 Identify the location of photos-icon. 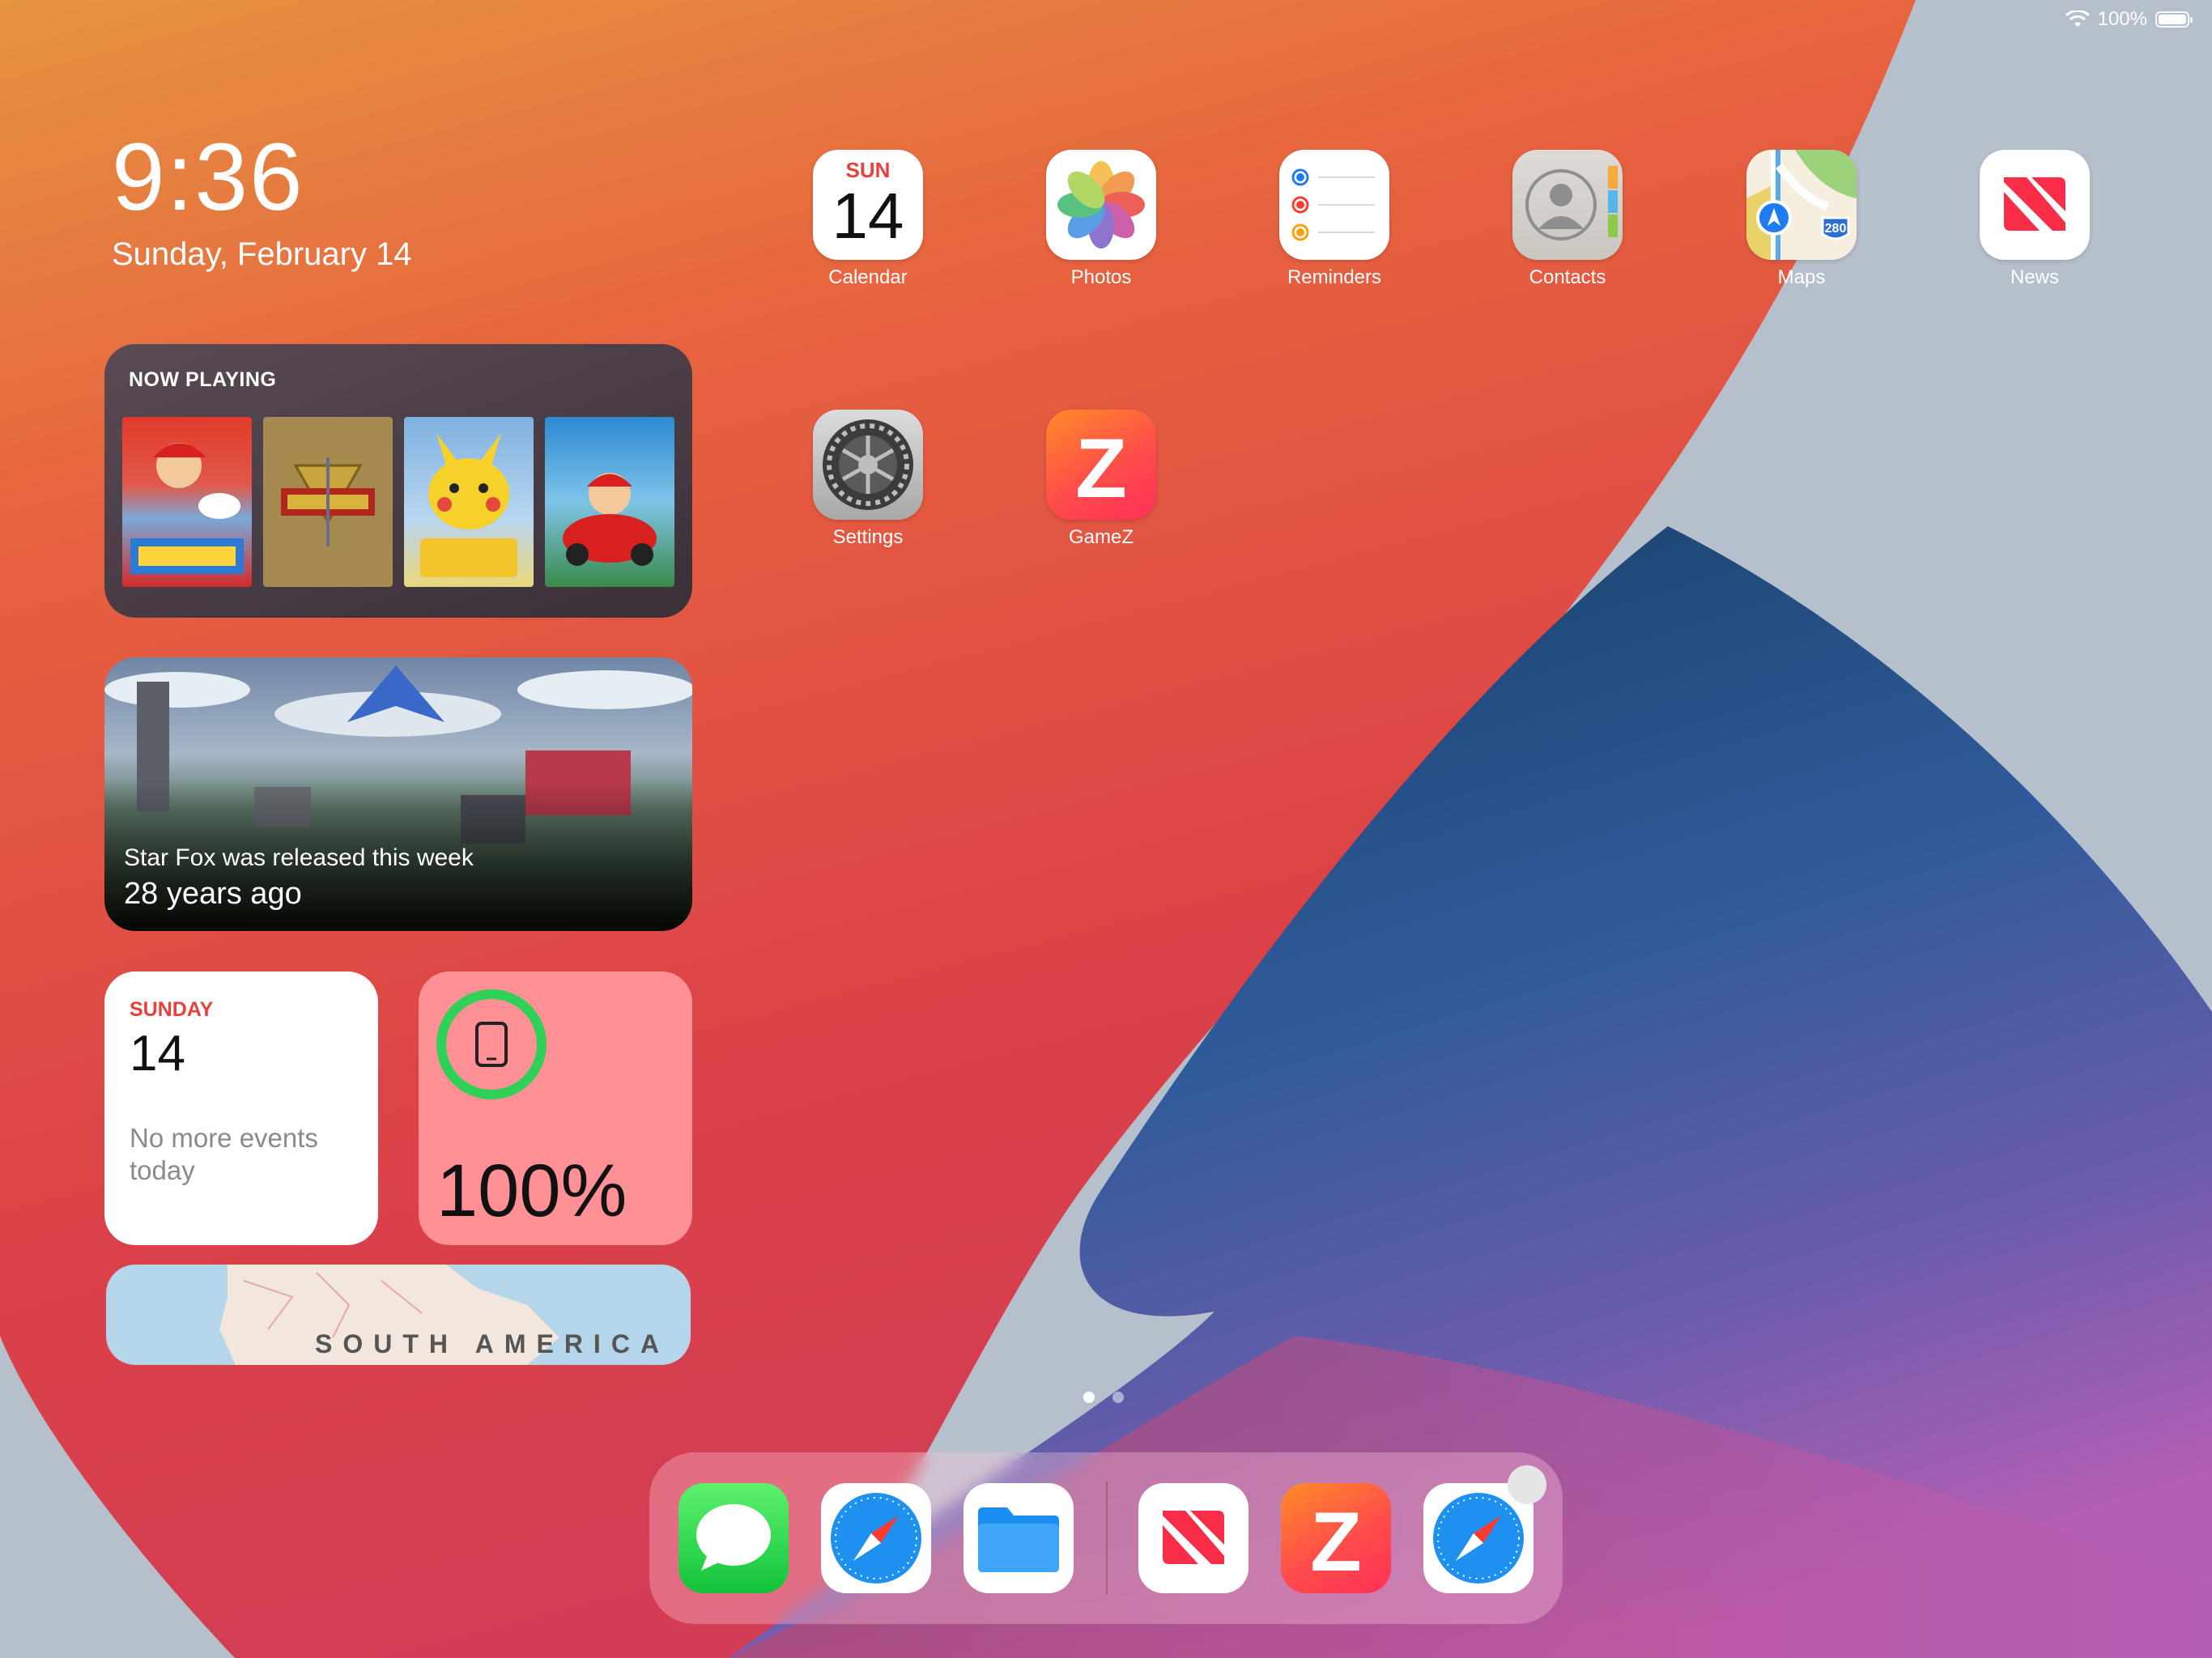
(1101, 205).